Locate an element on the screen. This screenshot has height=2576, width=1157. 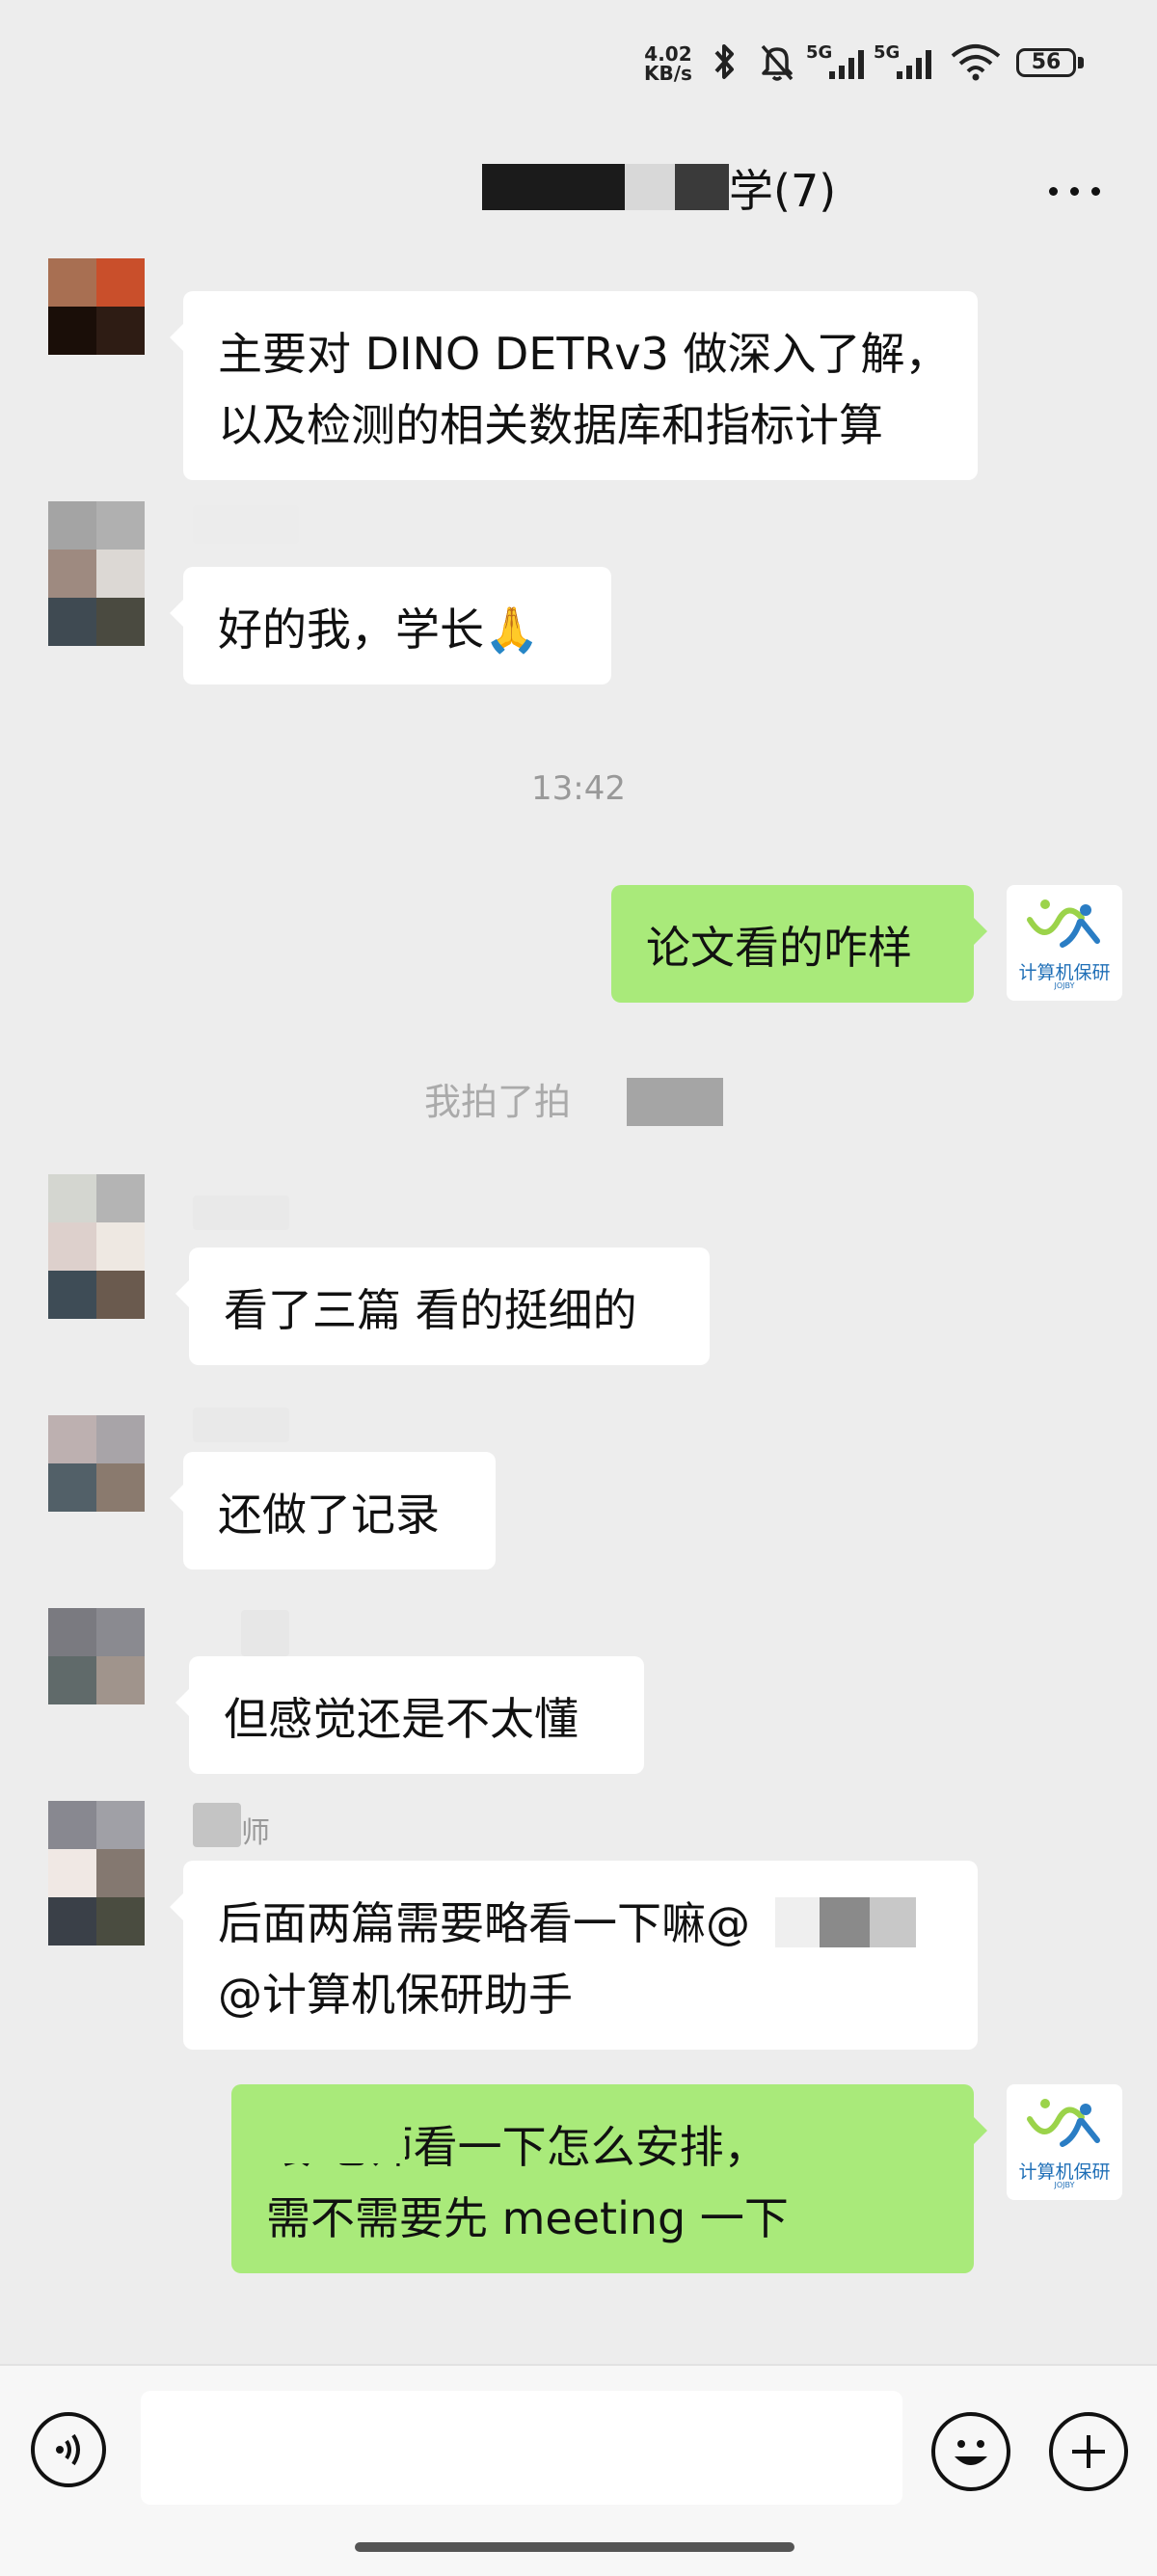
status-bar: 4.02 KB/s 5G 5G 56 is located at coordinates (578, 63).